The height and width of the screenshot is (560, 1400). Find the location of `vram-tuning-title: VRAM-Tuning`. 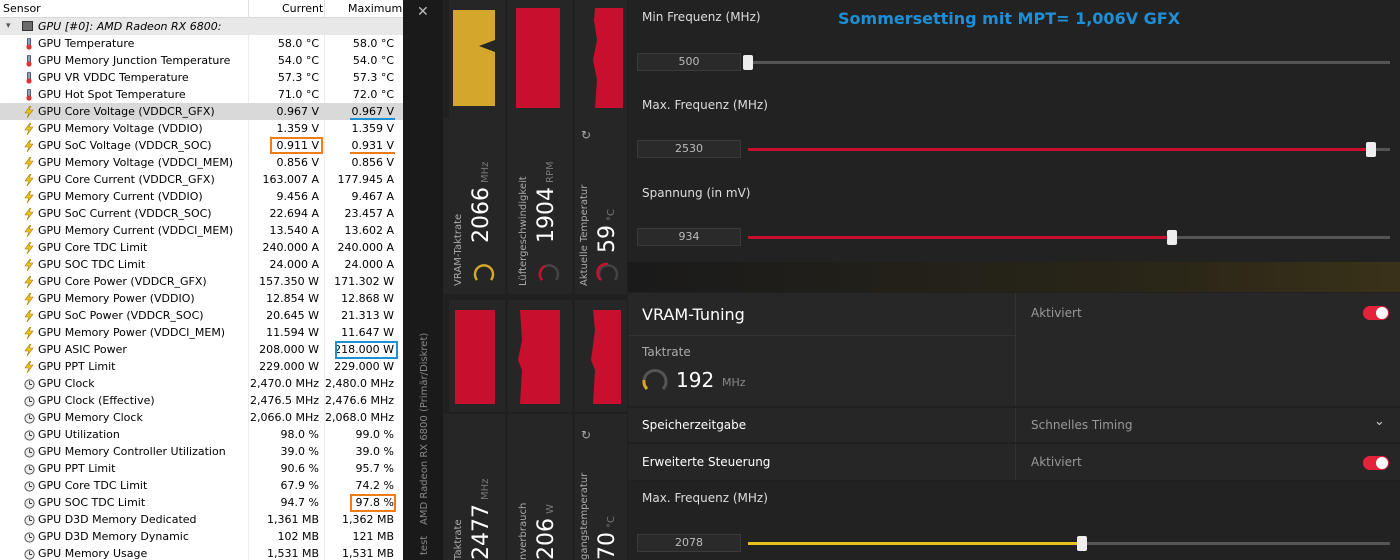

vram-tuning-title: VRAM-Tuning is located at coordinates (693, 314).